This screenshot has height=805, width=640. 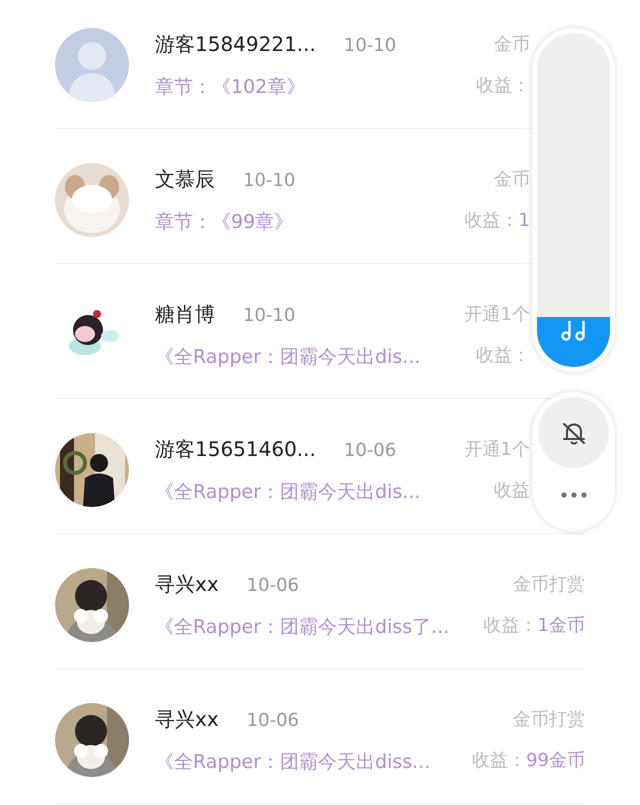 I want to click on earnings: 收益：1金币, so click(x=534, y=626).